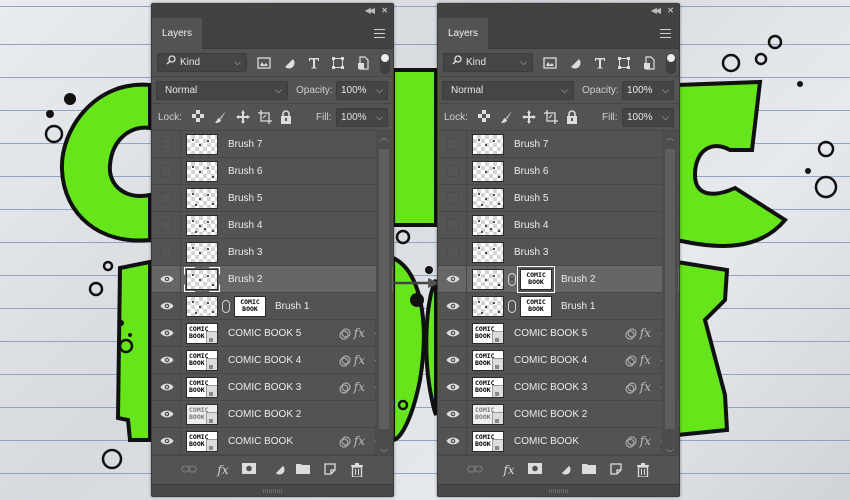  Describe the element at coordinates (558, 171) in the screenshot. I see `layer-row: Brush 6` at that location.